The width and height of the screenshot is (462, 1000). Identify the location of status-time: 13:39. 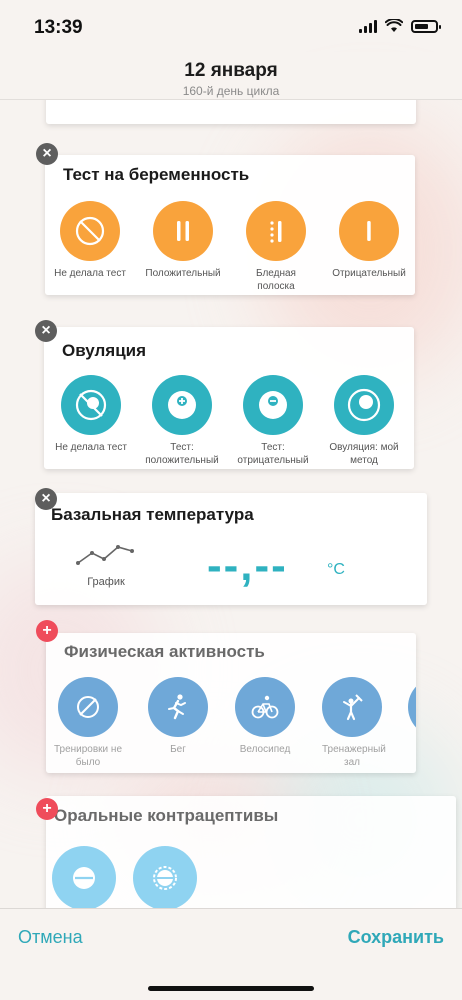
(58, 27).